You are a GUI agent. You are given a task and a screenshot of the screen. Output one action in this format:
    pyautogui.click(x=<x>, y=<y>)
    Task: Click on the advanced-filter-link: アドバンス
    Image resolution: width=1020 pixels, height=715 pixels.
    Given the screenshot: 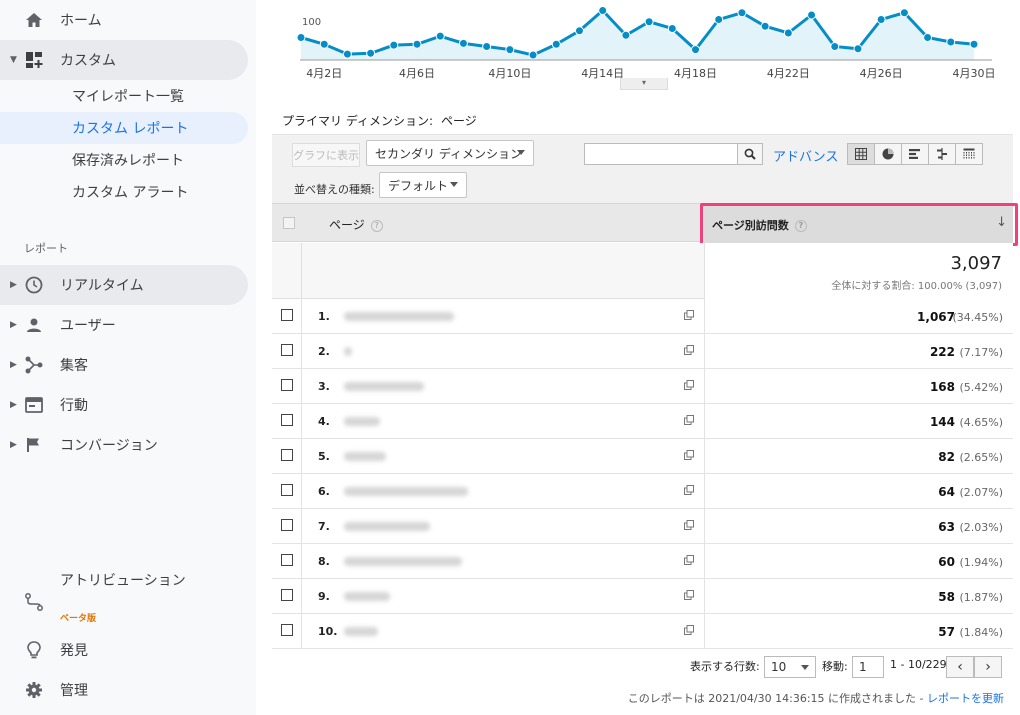 What is the action you would take?
    pyautogui.click(x=805, y=155)
    